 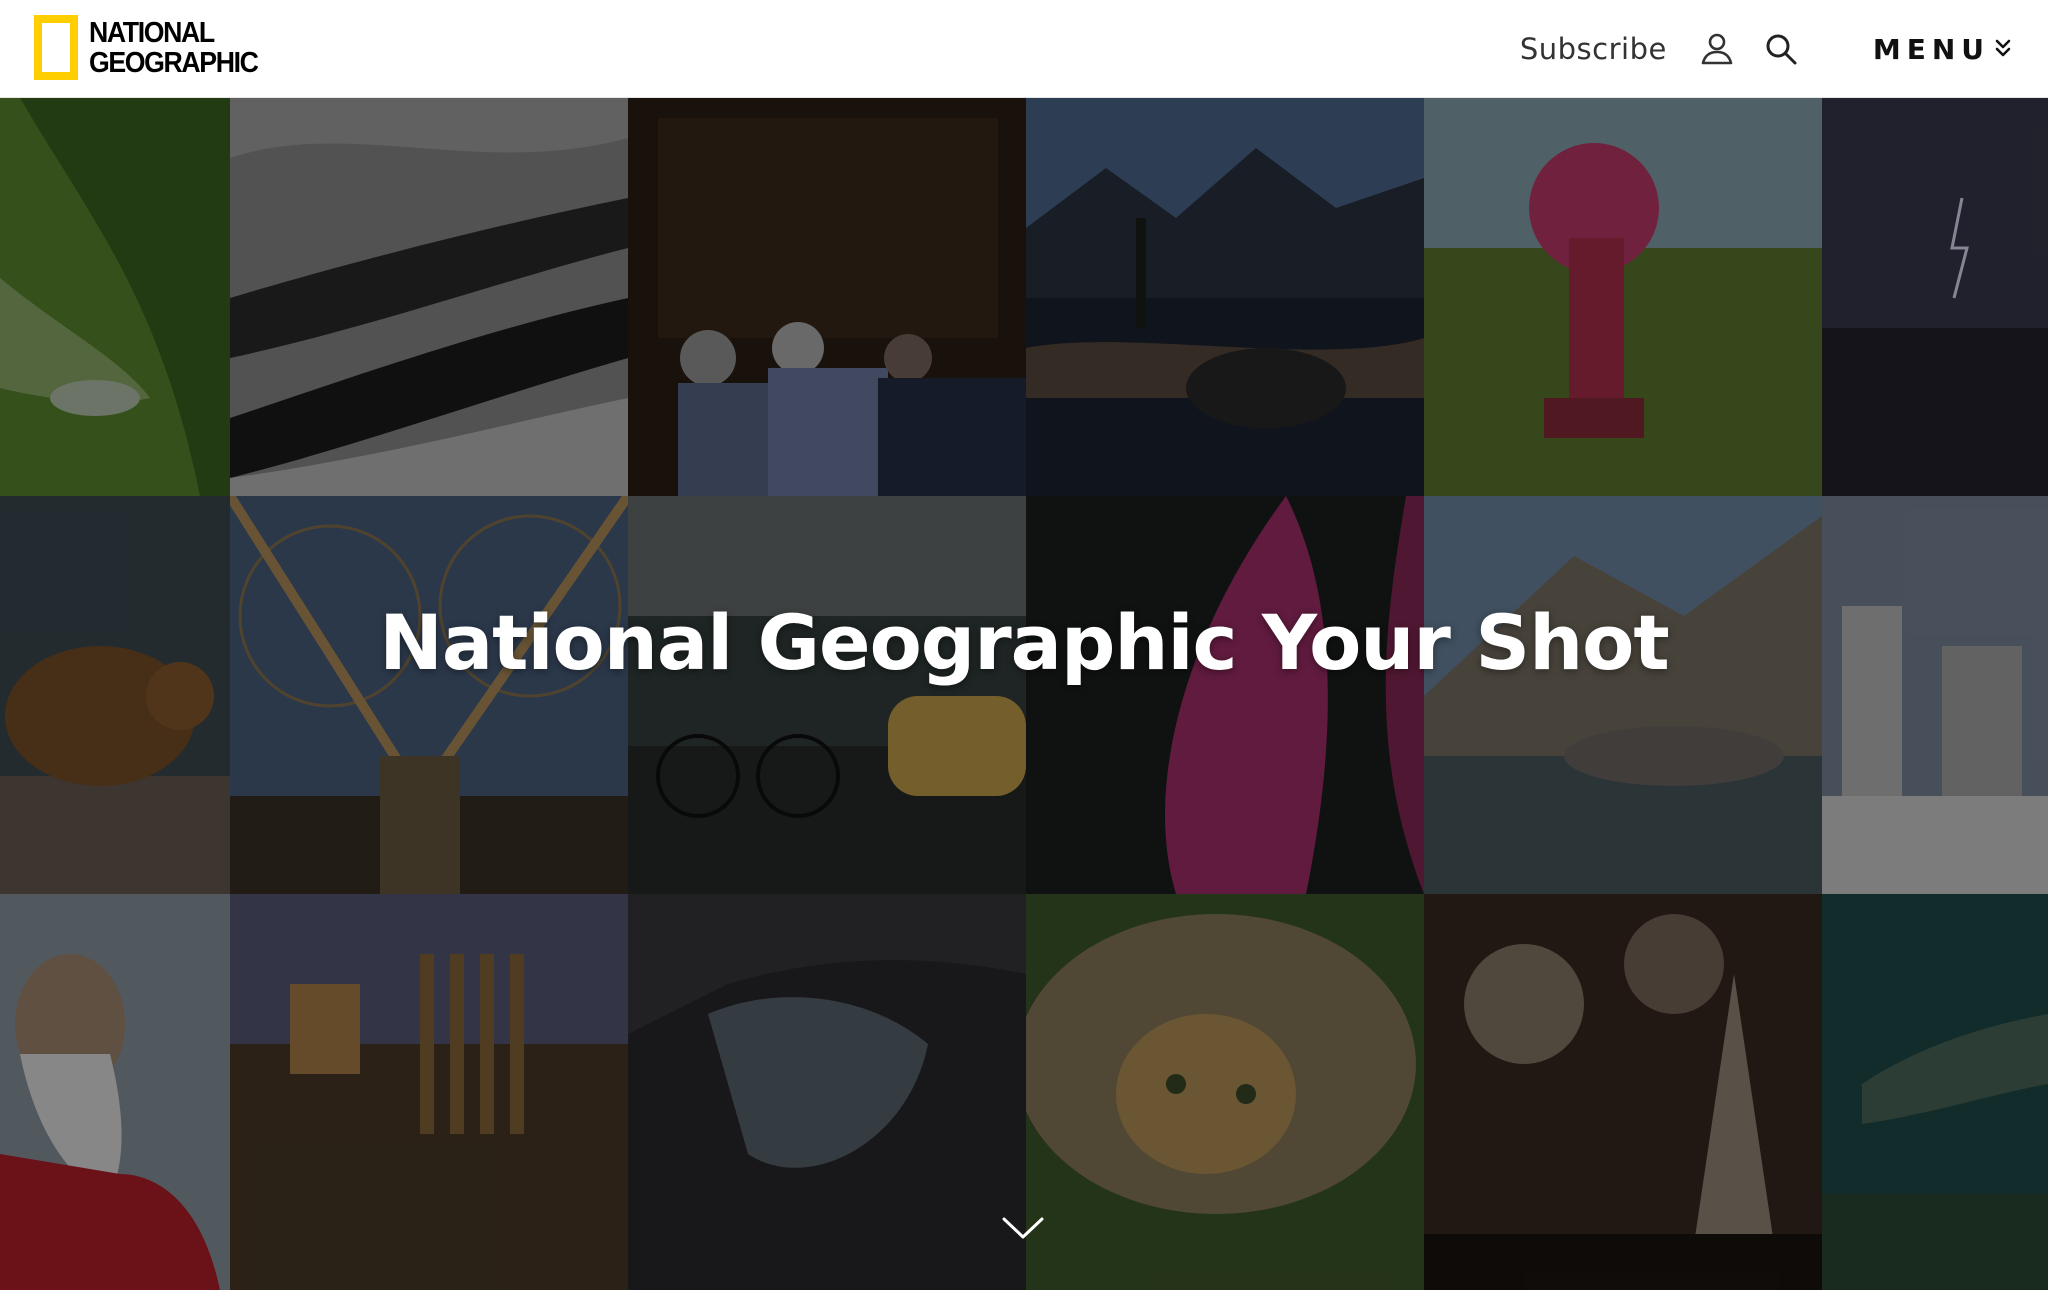 What do you see at coordinates (115, 1092) in the screenshot?
I see `photo-tile-holy-man` at bounding box center [115, 1092].